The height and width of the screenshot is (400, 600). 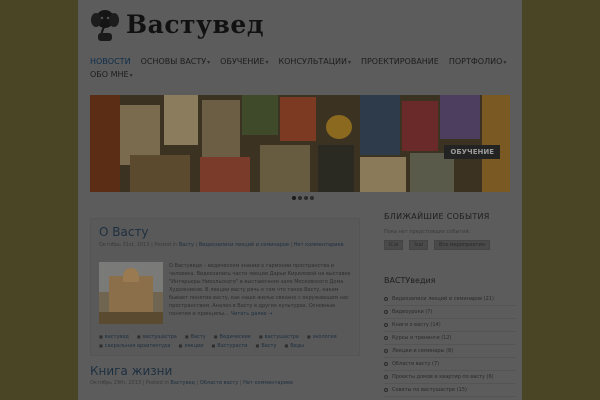 I want to click on post-comments-link: Нет комментариев, so click(x=319, y=245).